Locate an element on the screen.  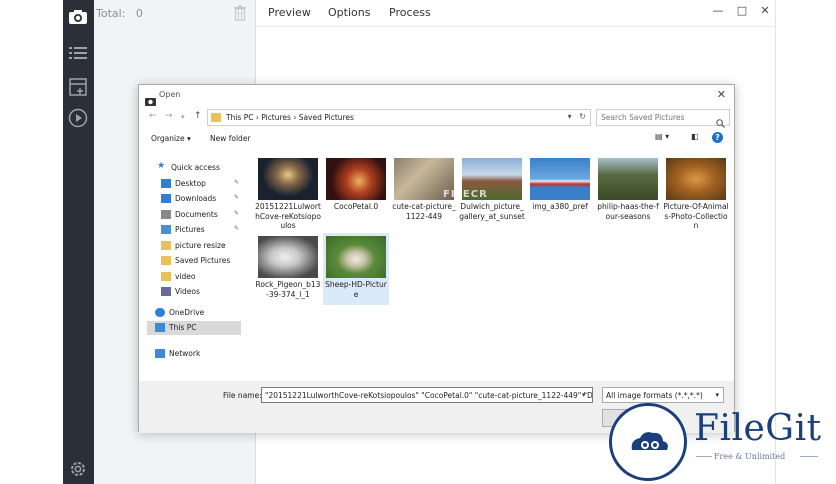
file-name-dropdown-icon: ▾ is located at coordinates (584, 395).